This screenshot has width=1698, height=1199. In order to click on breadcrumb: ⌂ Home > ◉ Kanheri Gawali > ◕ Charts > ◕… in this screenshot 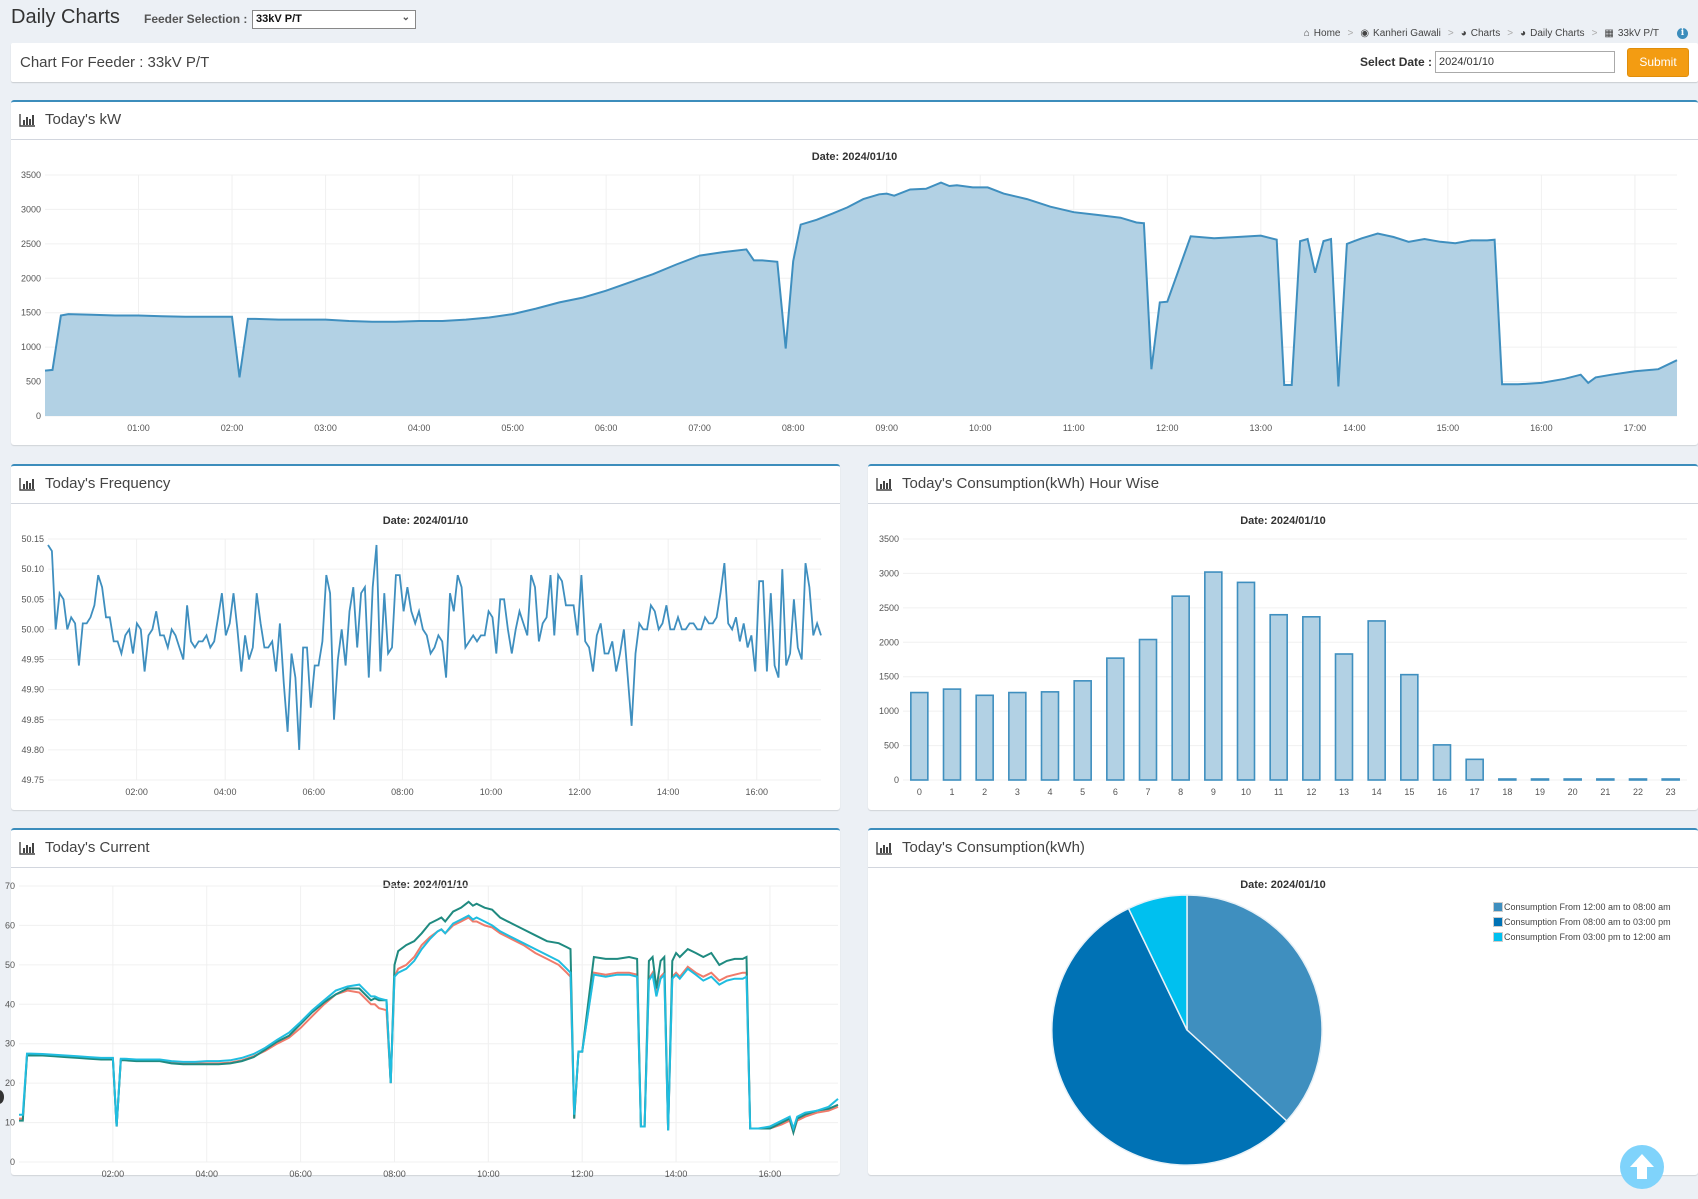, I will do `click(1496, 33)`.